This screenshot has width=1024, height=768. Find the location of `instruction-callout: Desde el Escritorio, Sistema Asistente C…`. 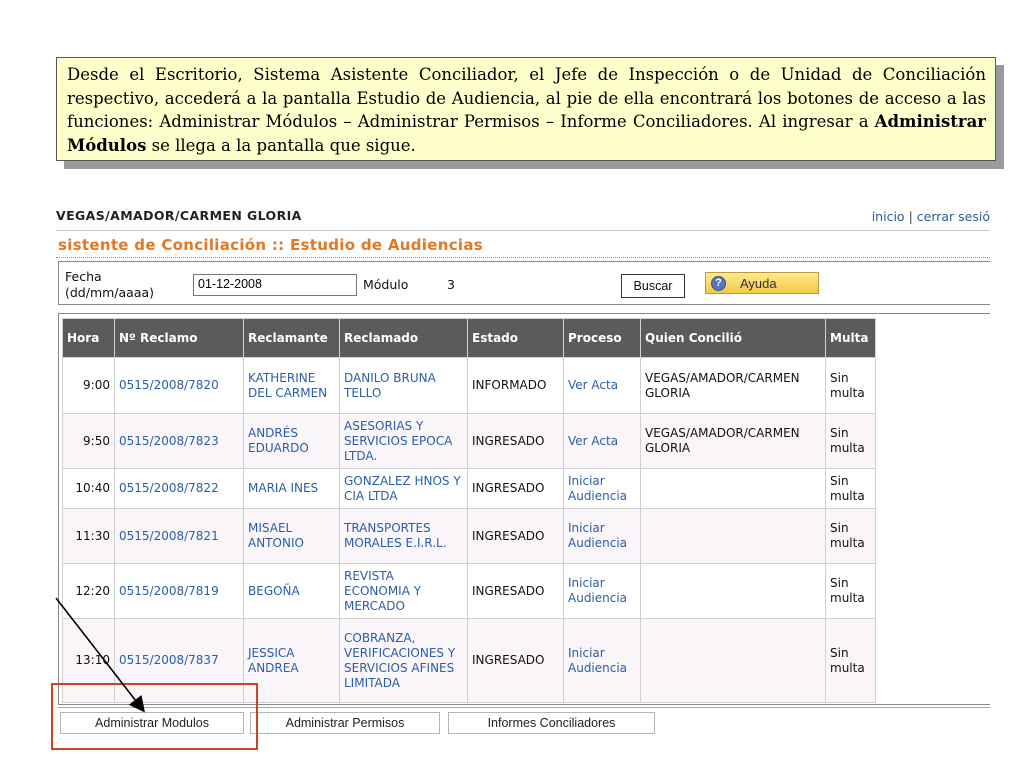

instruction-callout: Desde el Escritorio, Sistema Asistente C… is located at coordinates (526, 109).